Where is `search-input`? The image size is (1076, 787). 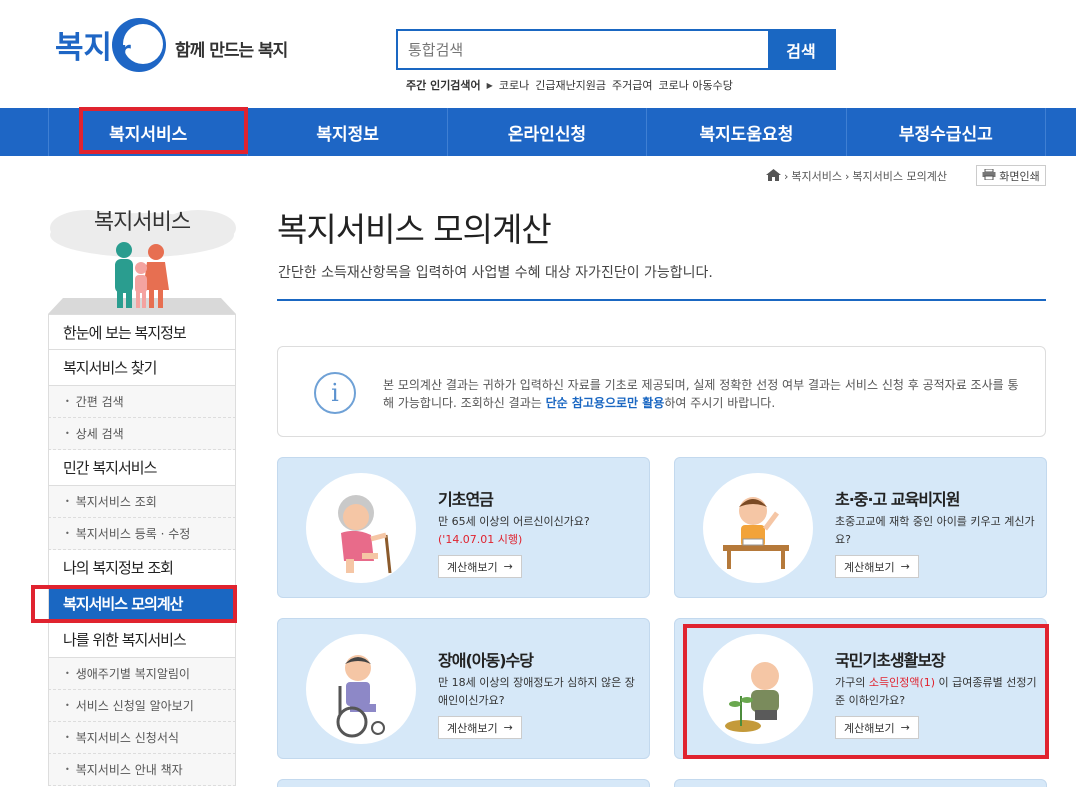 search-input is located at coordinates (583, 49).